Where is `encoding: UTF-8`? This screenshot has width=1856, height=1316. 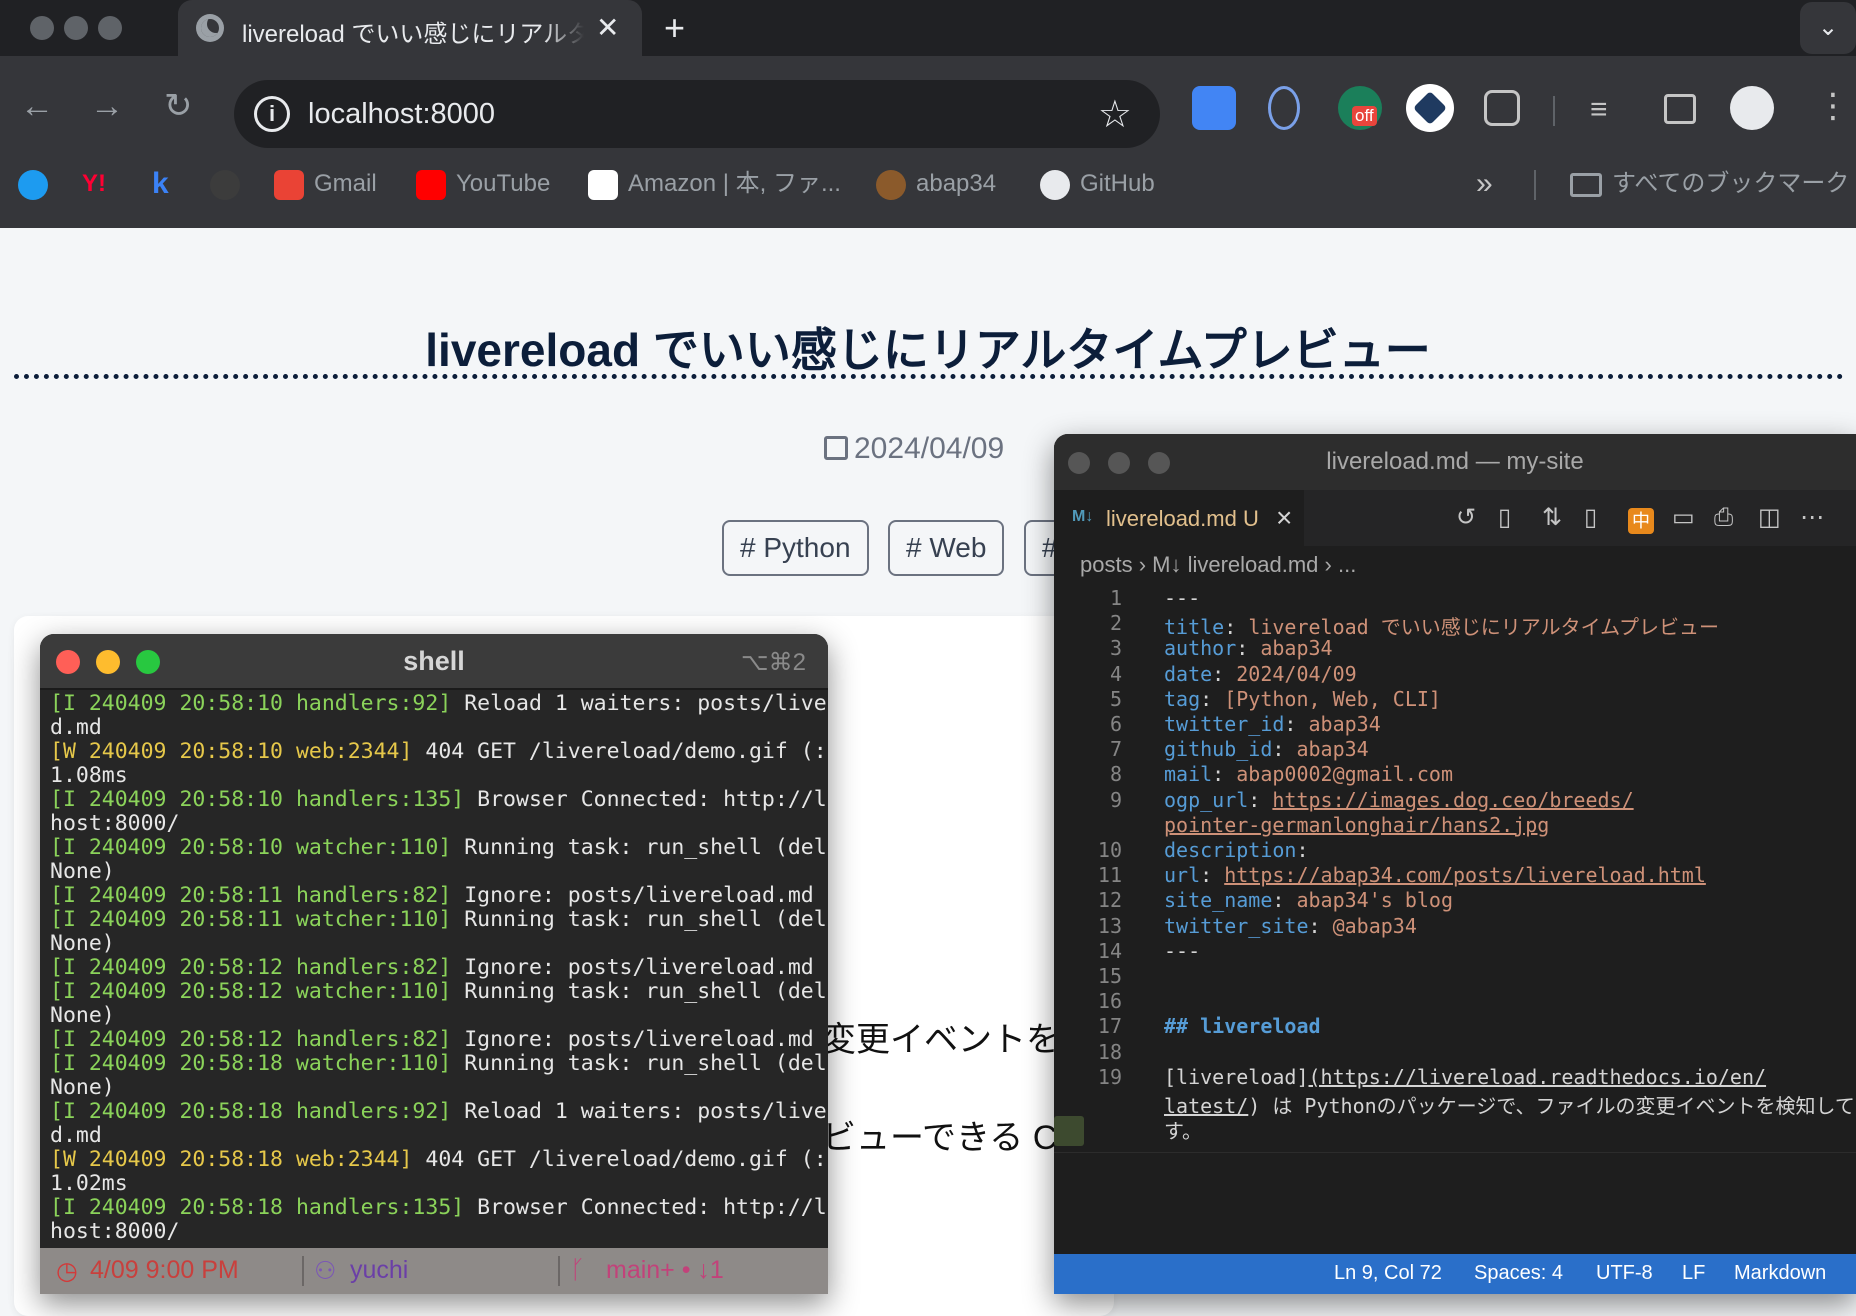 encoding: UTF-8 is located at coordinates (1624, 1273).